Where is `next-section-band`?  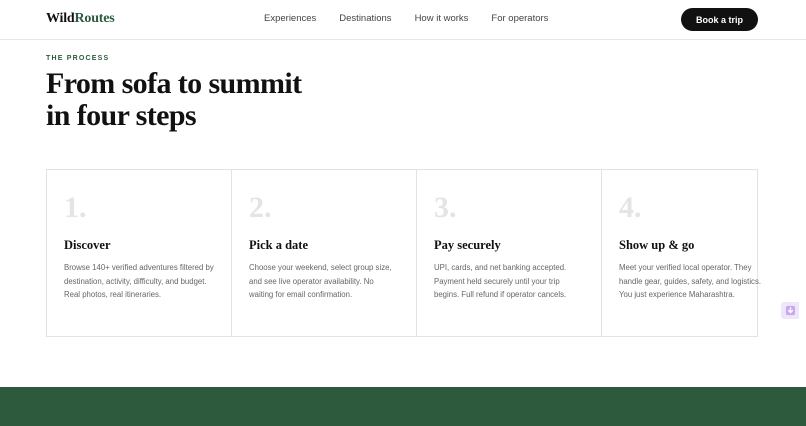 next-section-band is located at coordinates (403, 406).